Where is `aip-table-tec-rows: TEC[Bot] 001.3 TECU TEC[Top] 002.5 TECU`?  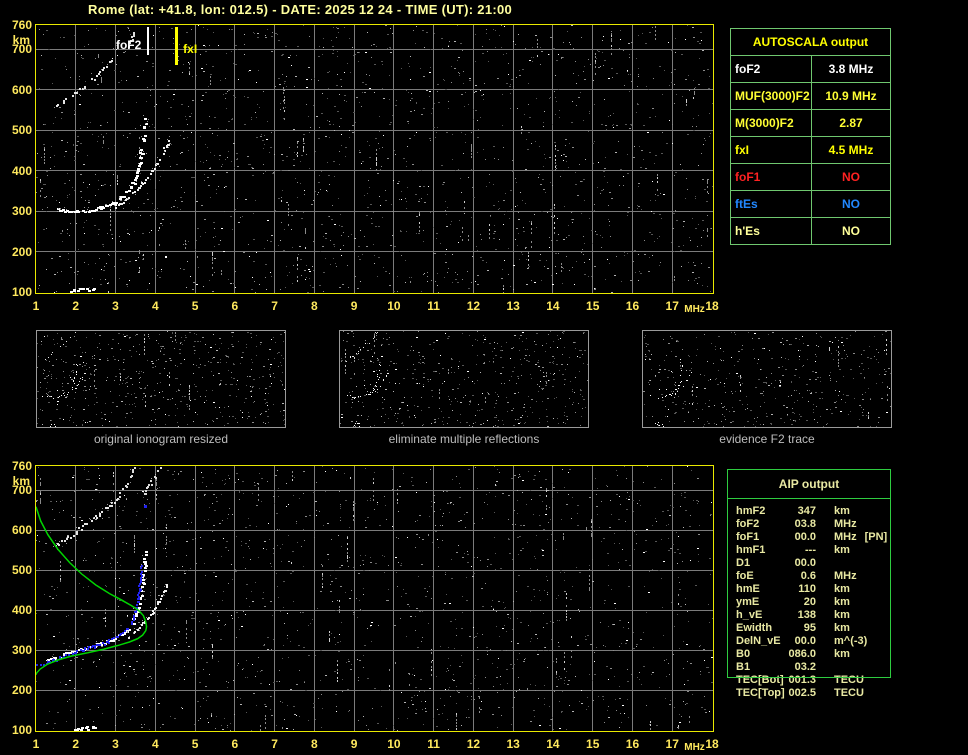
aip-table-tec-rows: TEC[Bot] 001.3 TECU TEC[Top] 002.5 TECU is located at coordinates (813, 686).